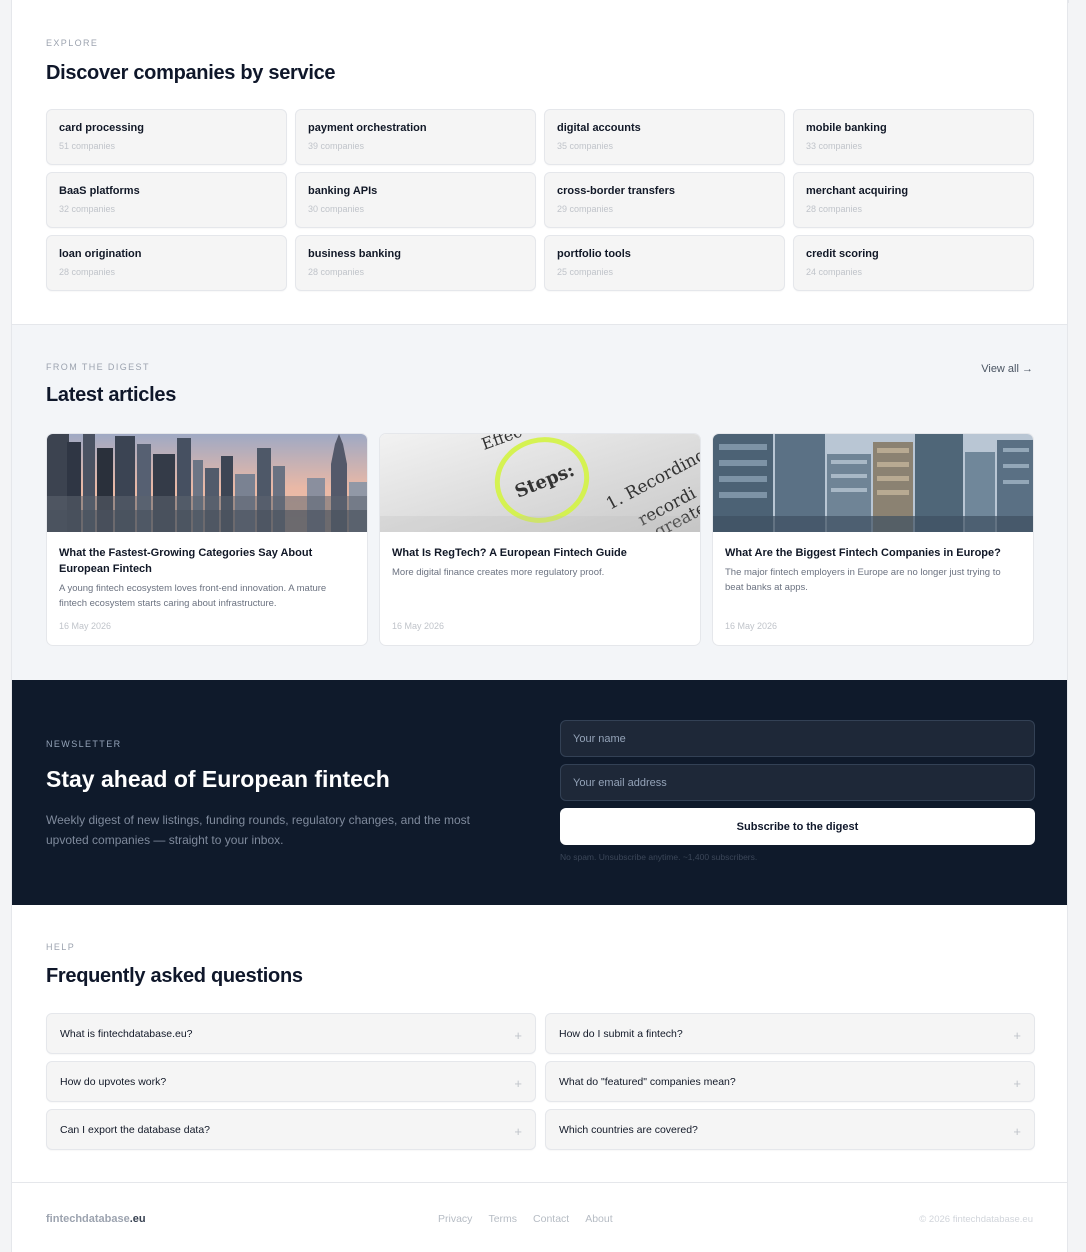 This screenshot has height=1252, width=1086. What do you see at coordinates (502, 1219) in the screenshot?
I see `footer-link-terms: Terms` at bounding box center [502, 1219].